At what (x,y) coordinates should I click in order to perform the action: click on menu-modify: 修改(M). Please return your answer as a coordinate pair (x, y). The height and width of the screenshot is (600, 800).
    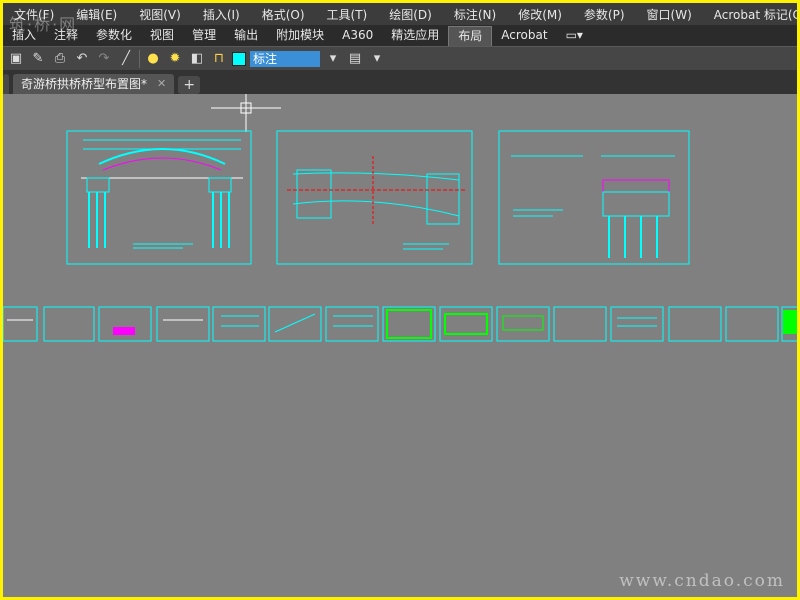
    Looking at the image, I should click on (540, 14).